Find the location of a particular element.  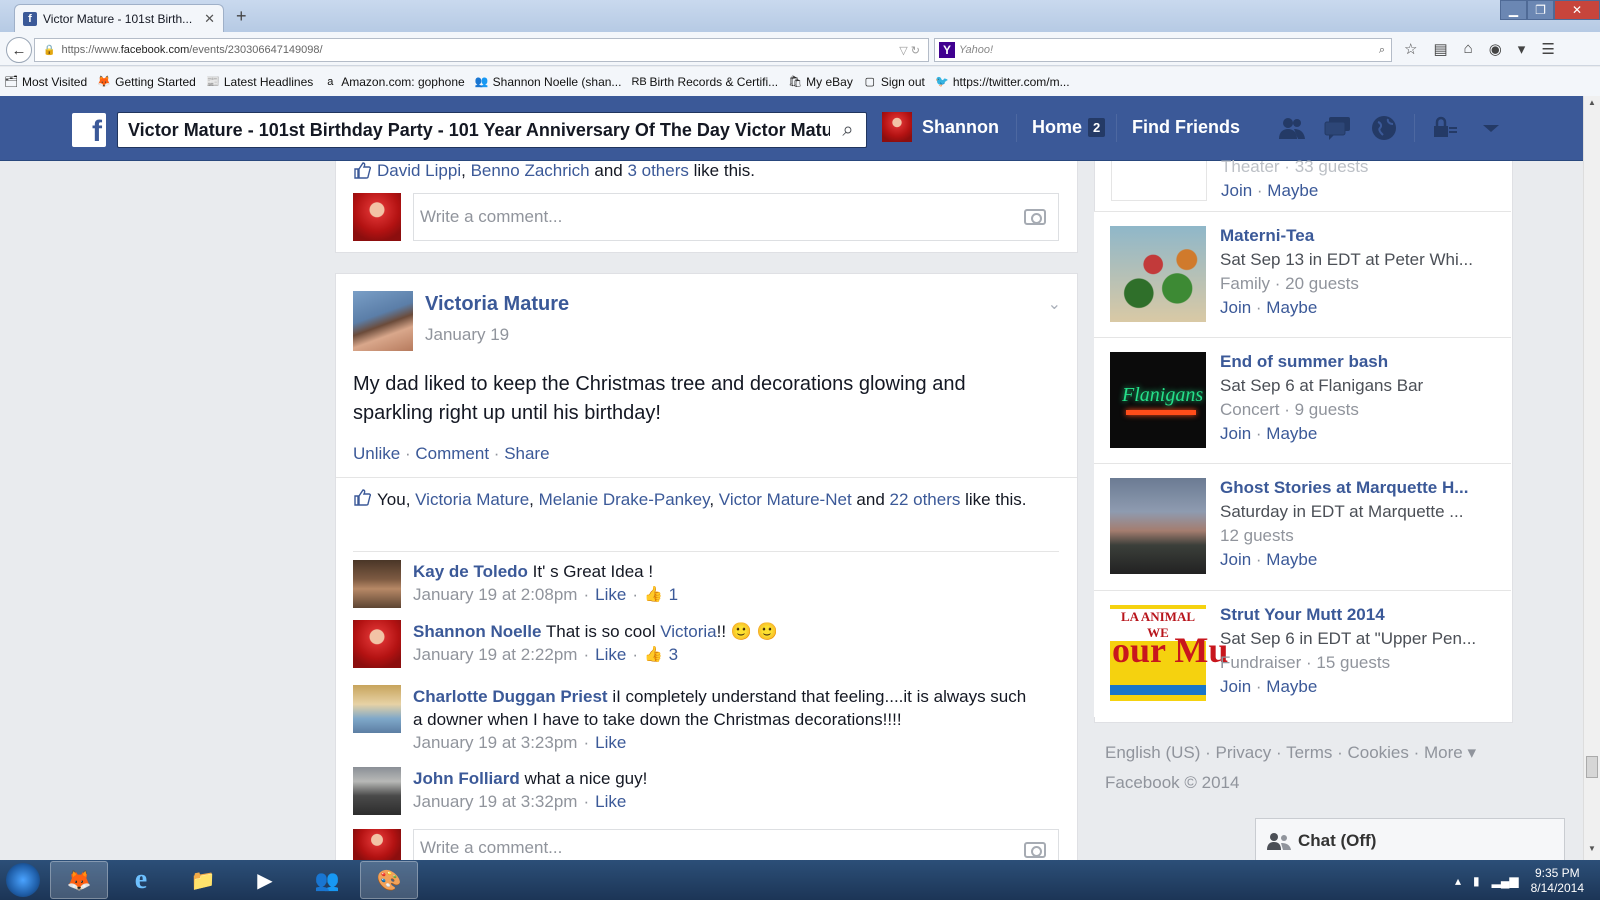

like-thumb-icon: 👍 is located at coordinates (653, 654).